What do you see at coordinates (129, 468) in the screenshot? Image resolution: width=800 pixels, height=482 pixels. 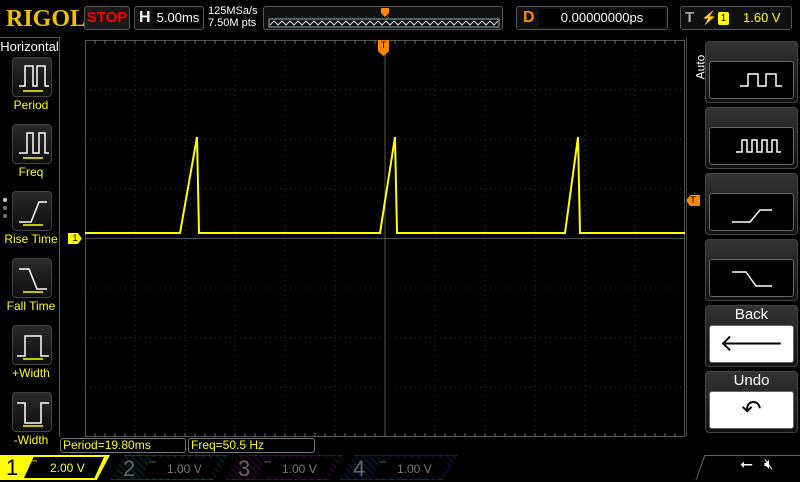 I see `channel-number: 2` at bounding box center [129, 468].